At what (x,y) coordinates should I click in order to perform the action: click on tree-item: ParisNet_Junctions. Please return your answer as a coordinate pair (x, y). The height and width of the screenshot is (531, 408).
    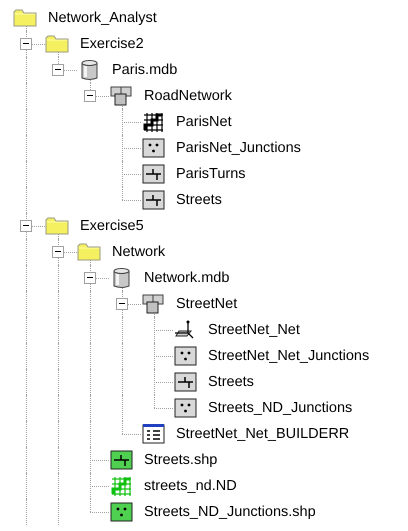
    Looking at the image, I should click on (238, 148).